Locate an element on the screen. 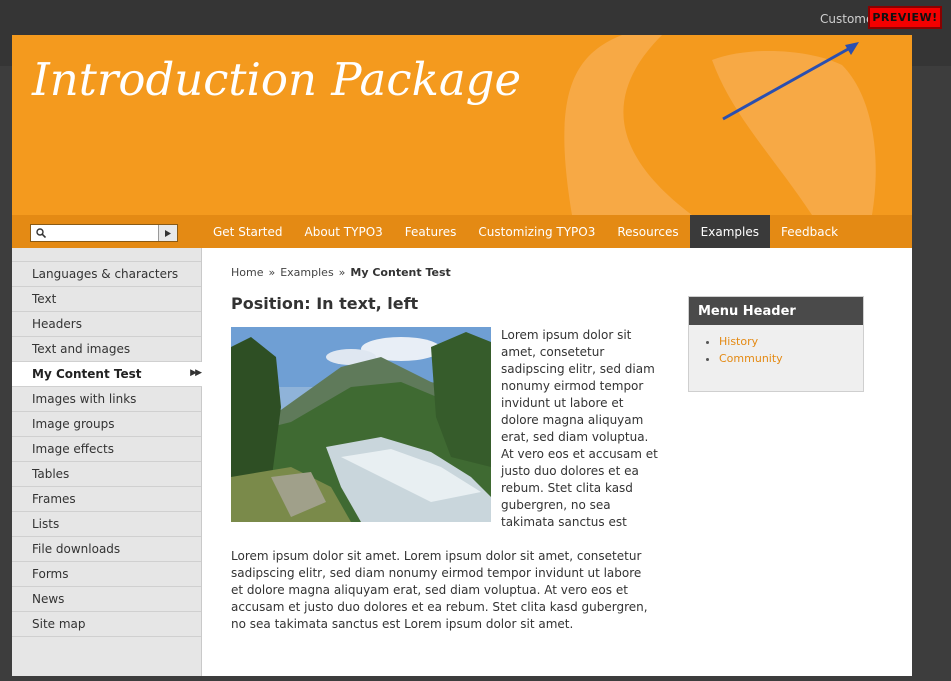 This screenshot has width=951, height=681. menu-box-list: History Community is located at coordinates (776, 350).